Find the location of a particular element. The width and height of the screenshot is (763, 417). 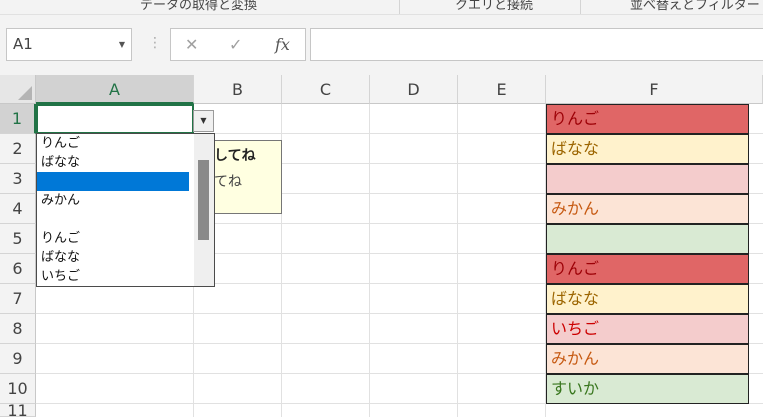

cell-f7-text: ばなな is located at coordinates (575, 298).